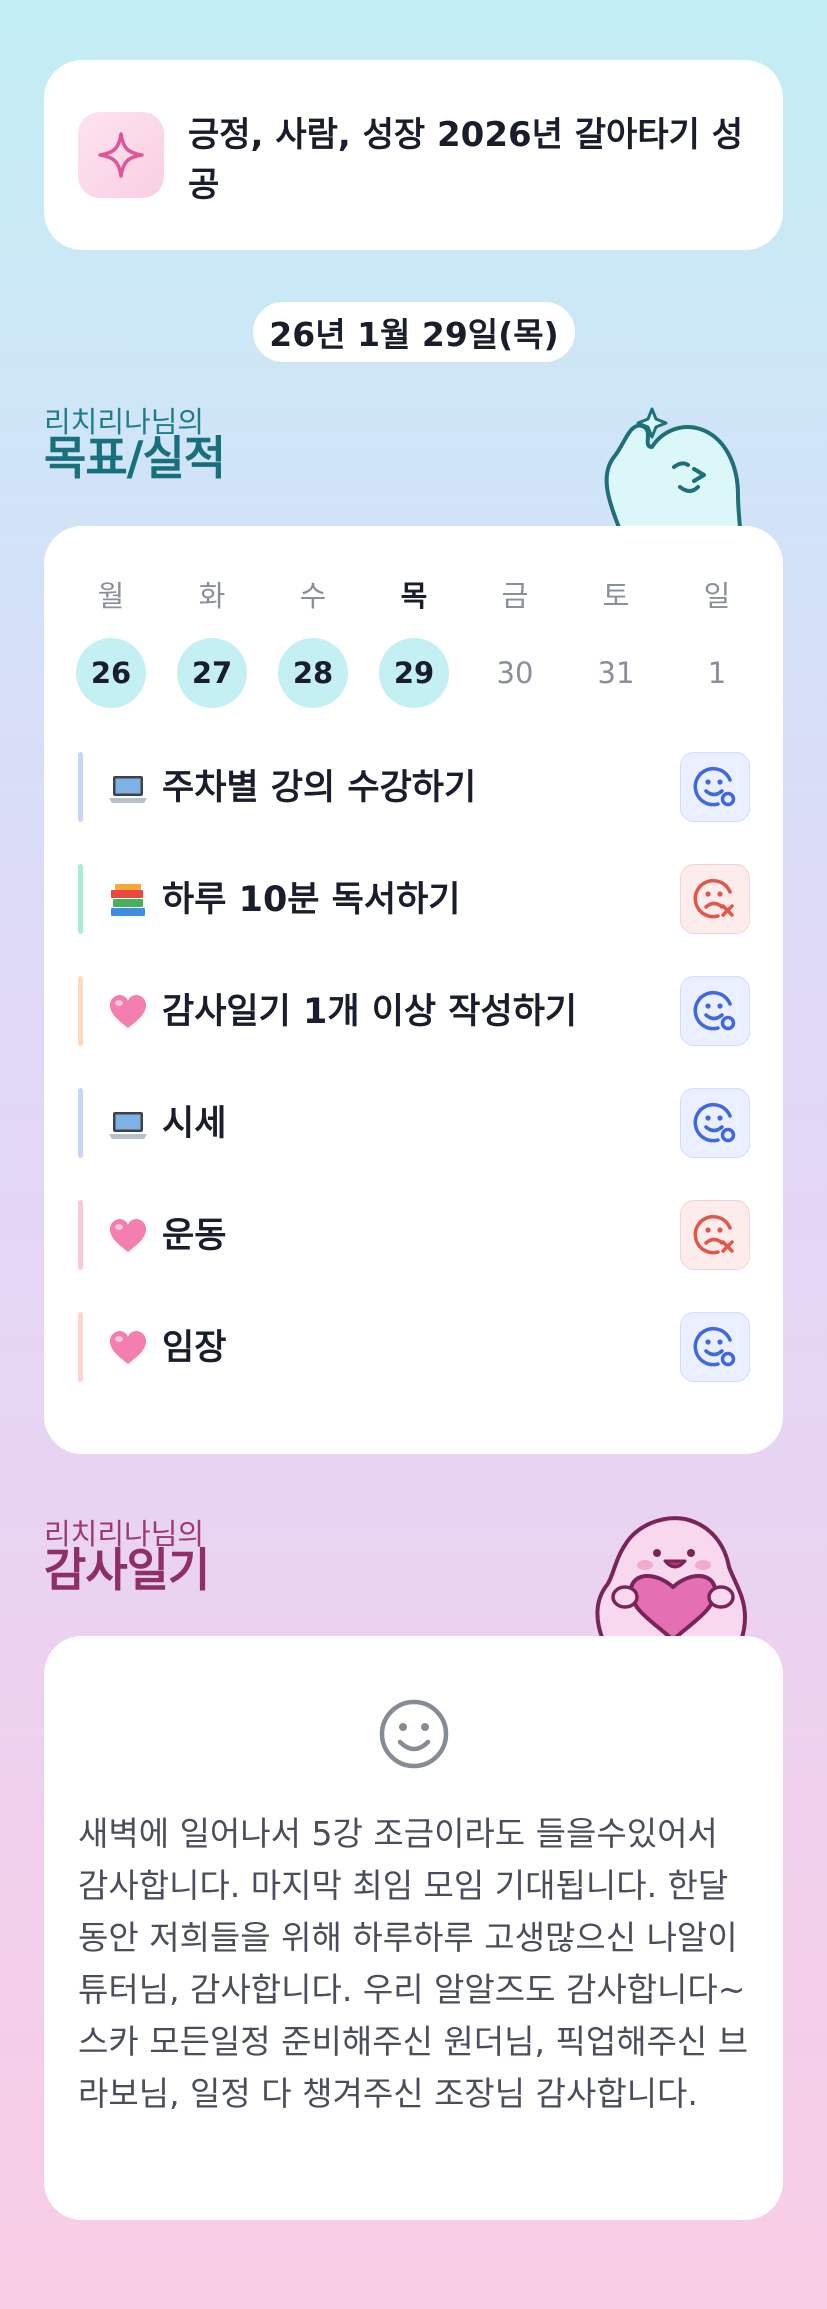  What do you see at coordinates (311, 900) in the screenshot?
I see `goal-label: 하루 10분 독서하기` at bounding box center [311, 900].